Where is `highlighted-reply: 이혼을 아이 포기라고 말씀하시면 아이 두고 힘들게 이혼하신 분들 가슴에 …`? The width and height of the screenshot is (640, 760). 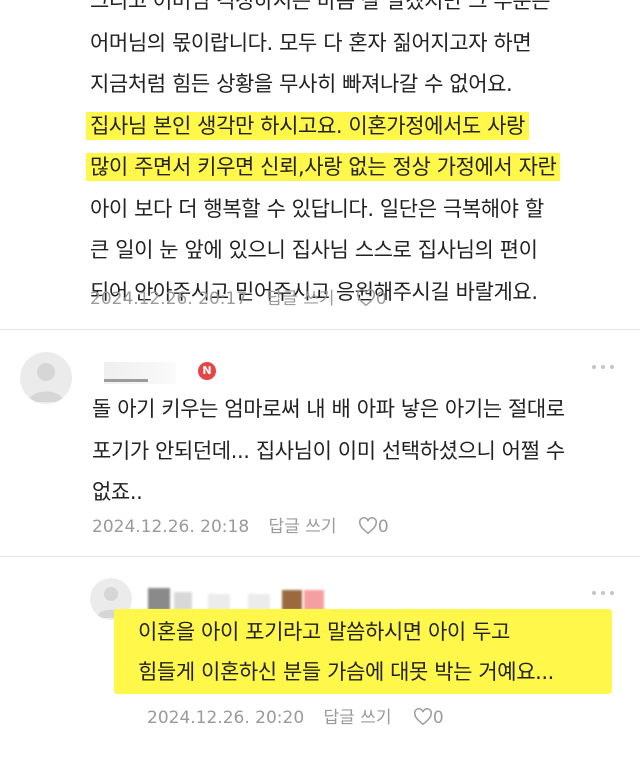 highlighted-reply: 이혼을 아이 포기라고 말씀하시면 아이 두고 힘들게 이혼하신 분들 가슴에 … is located at coordinates (363, 651).